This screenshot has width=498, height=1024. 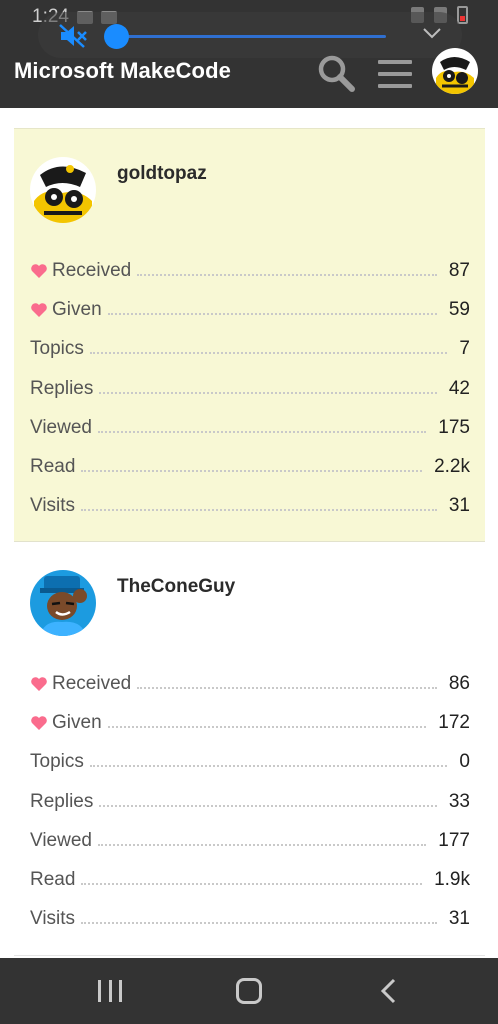 What do you see at coordinates (250, 427) in the screenshot?
I see `stat-row-viewed: Viewed 175` at bounding box center [250, 427].